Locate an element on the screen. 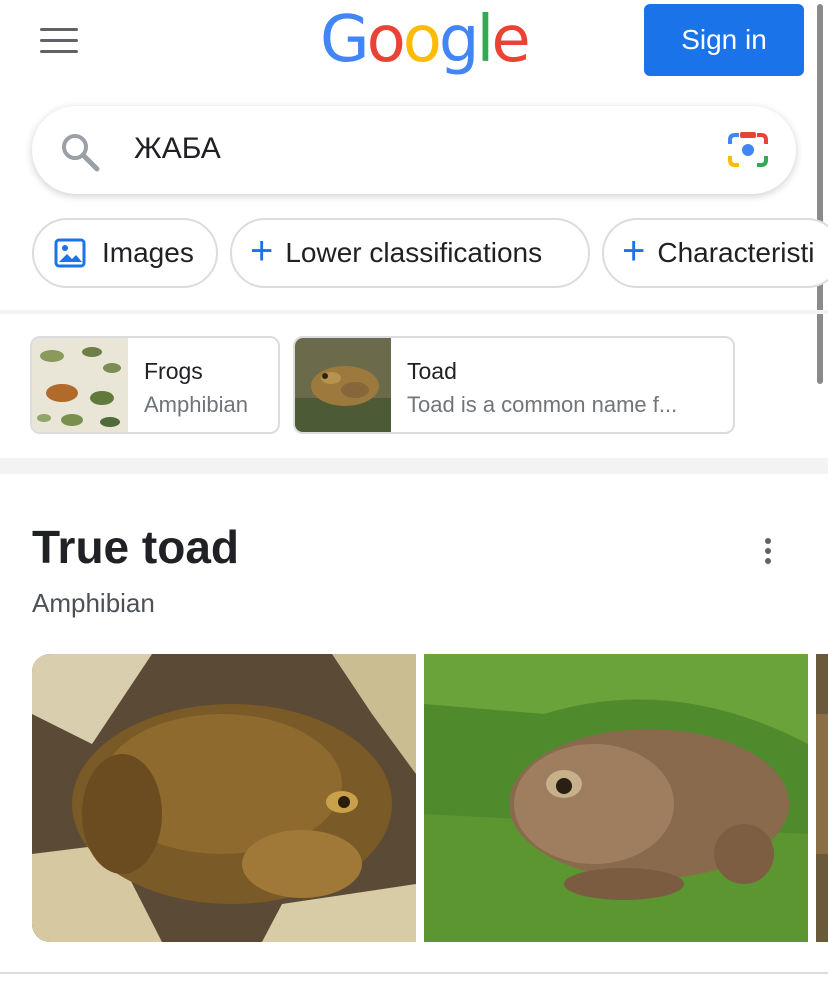 The image size is (828, 983). frogs-thumbnail is located at coordinates (80, 385).